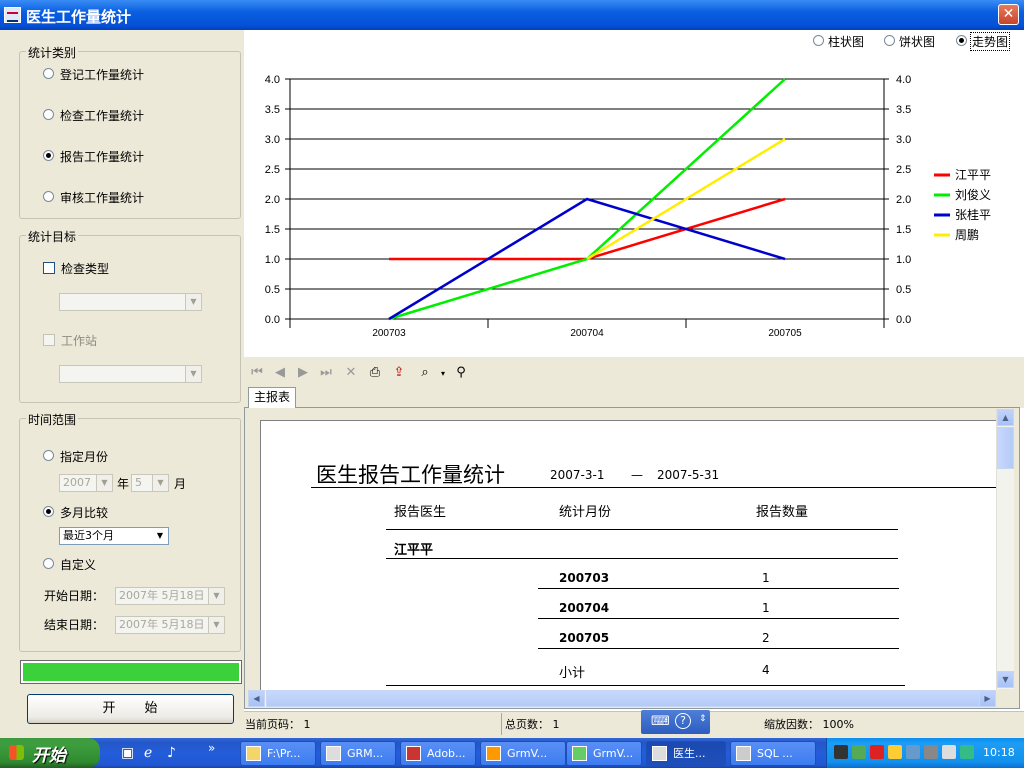 Image resolution: width=1024 pixels, height=768 pixels. I want to click on radio-specific-month, so click(48, 455).